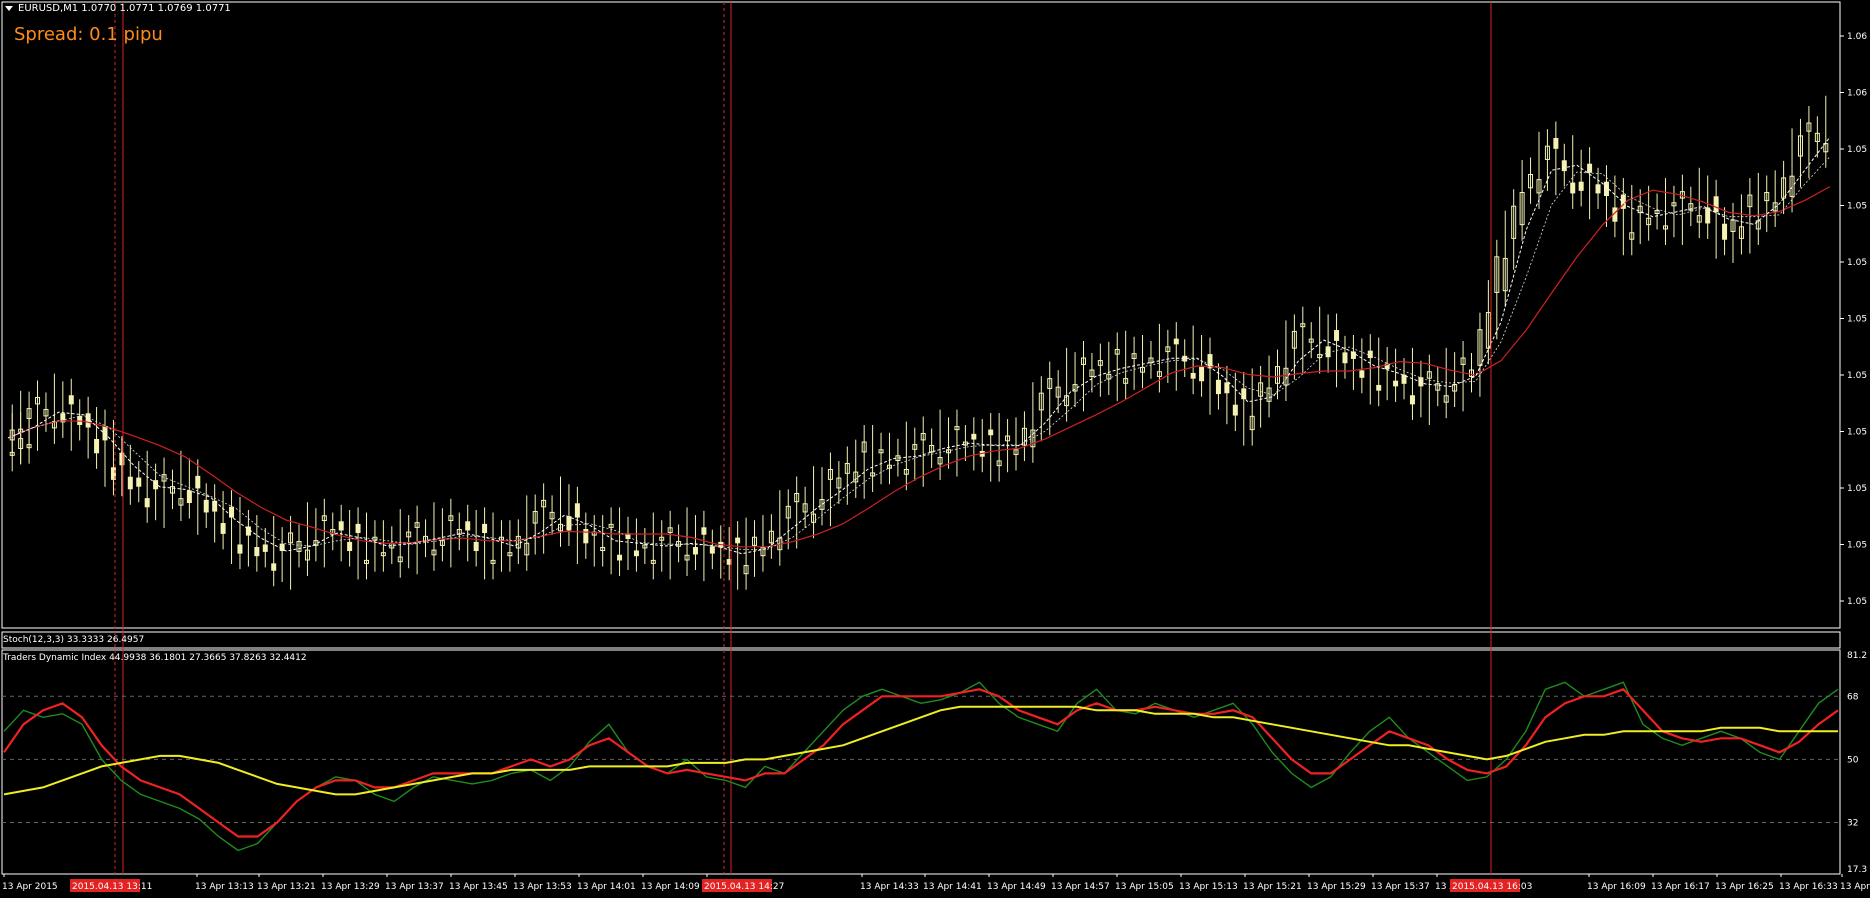 This screenshot has height=898, width=1870. Describe the element at coordinates (286, 887) in the screenshot. I see `time-tick-label: 13 Apr 13:21` at that location.